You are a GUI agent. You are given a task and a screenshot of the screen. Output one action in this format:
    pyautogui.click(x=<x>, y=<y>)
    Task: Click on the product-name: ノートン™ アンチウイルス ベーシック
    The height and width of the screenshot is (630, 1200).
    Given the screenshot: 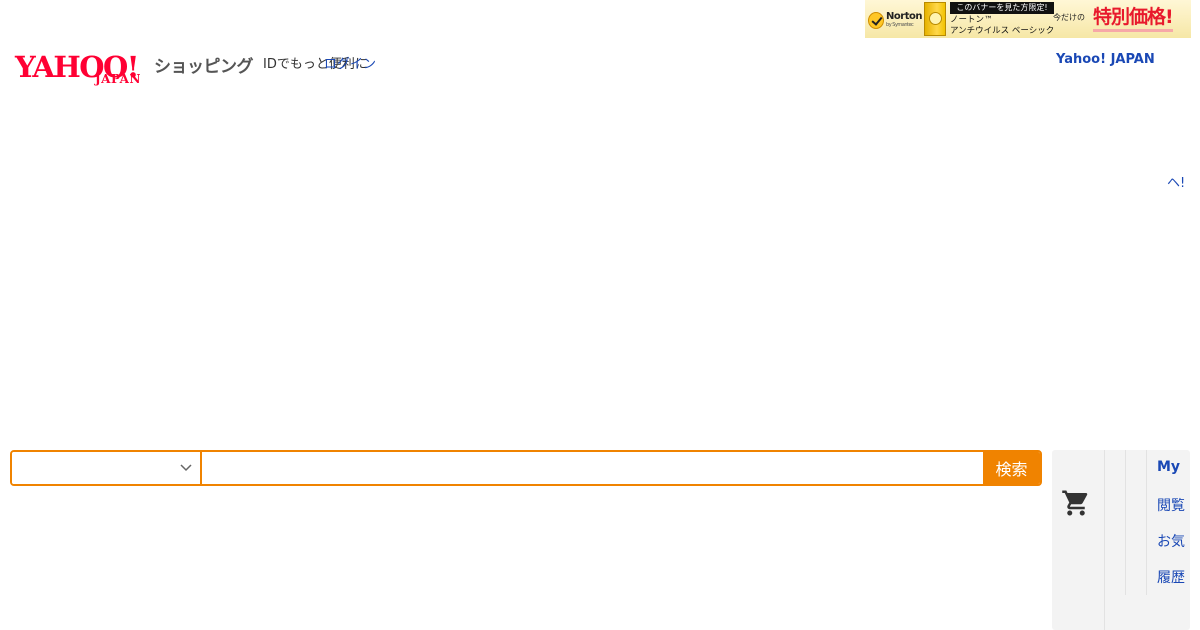 What is the action you would take?
    pyautogui.click(x=1004, y=26)
    